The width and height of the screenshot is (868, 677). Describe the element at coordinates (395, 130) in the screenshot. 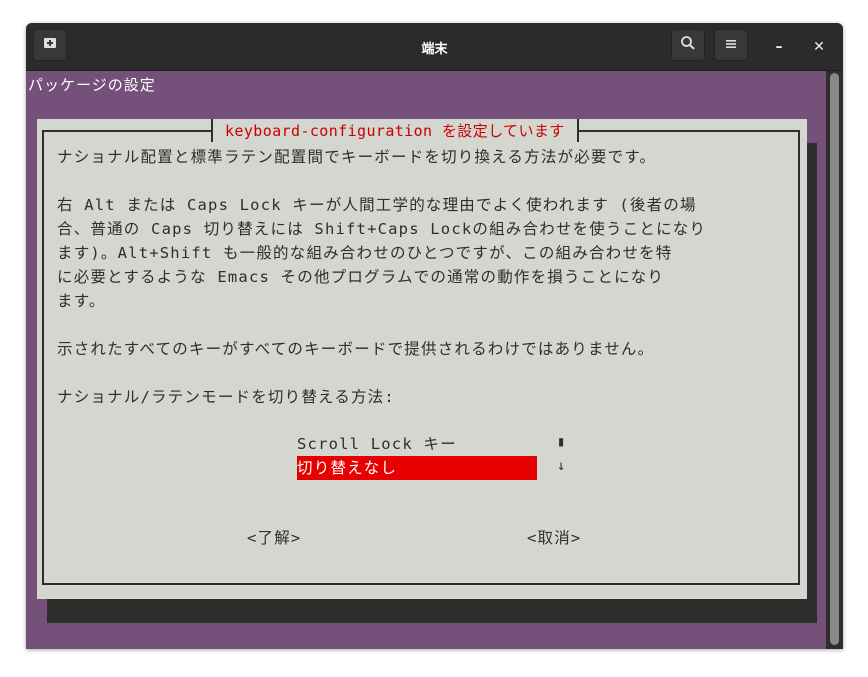

I see `dialog-title: keyboard-configuration を設定しています` at that location.